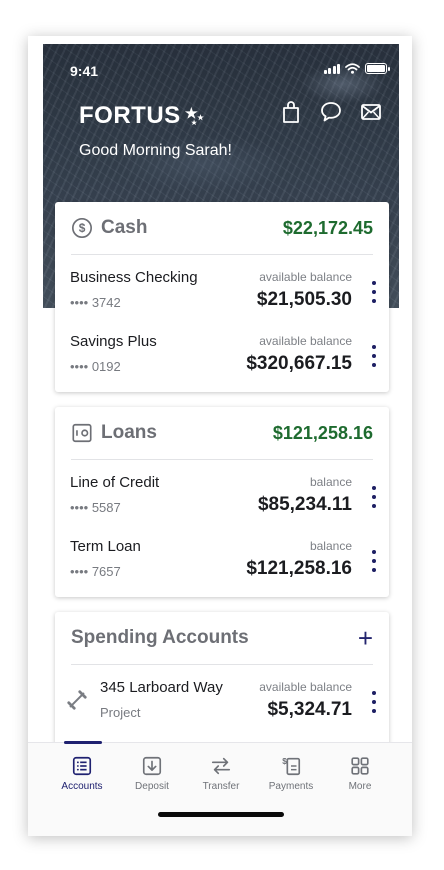 The width and height of the screenshot is (444, 870). I want to click on tab-transfer: Transfer, so click(221, 773).